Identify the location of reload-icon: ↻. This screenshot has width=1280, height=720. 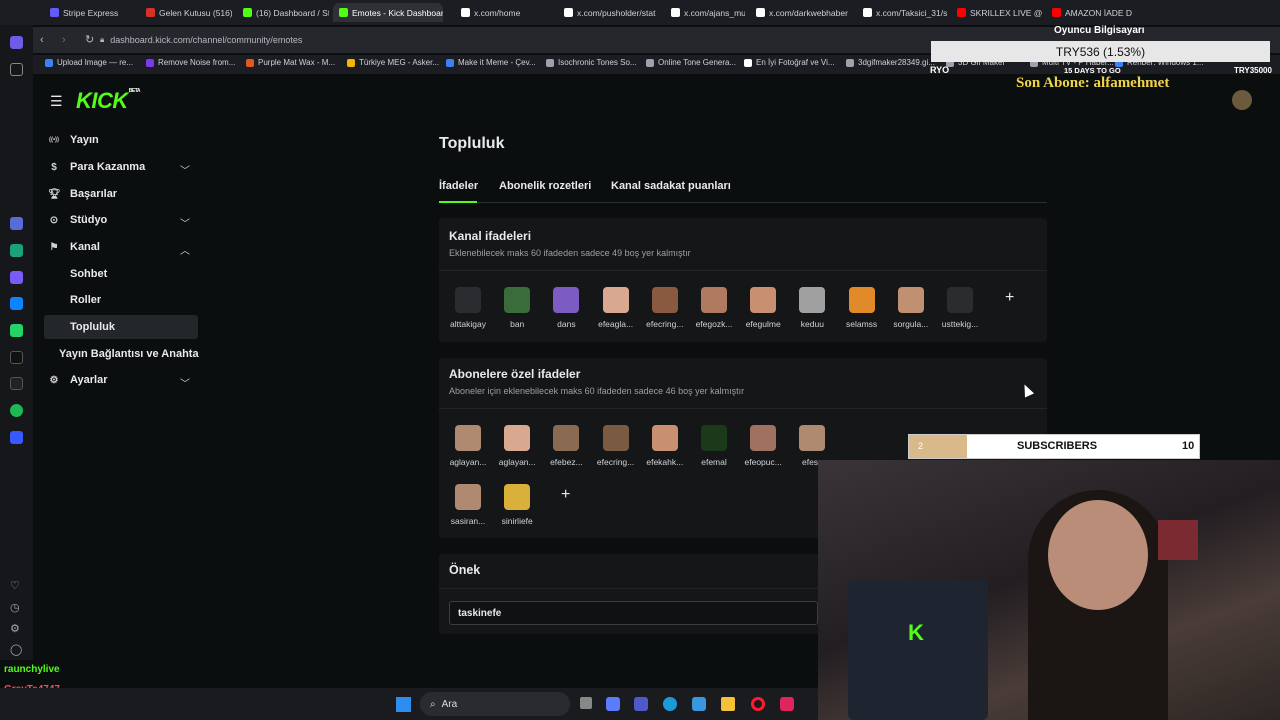
(89, 39).